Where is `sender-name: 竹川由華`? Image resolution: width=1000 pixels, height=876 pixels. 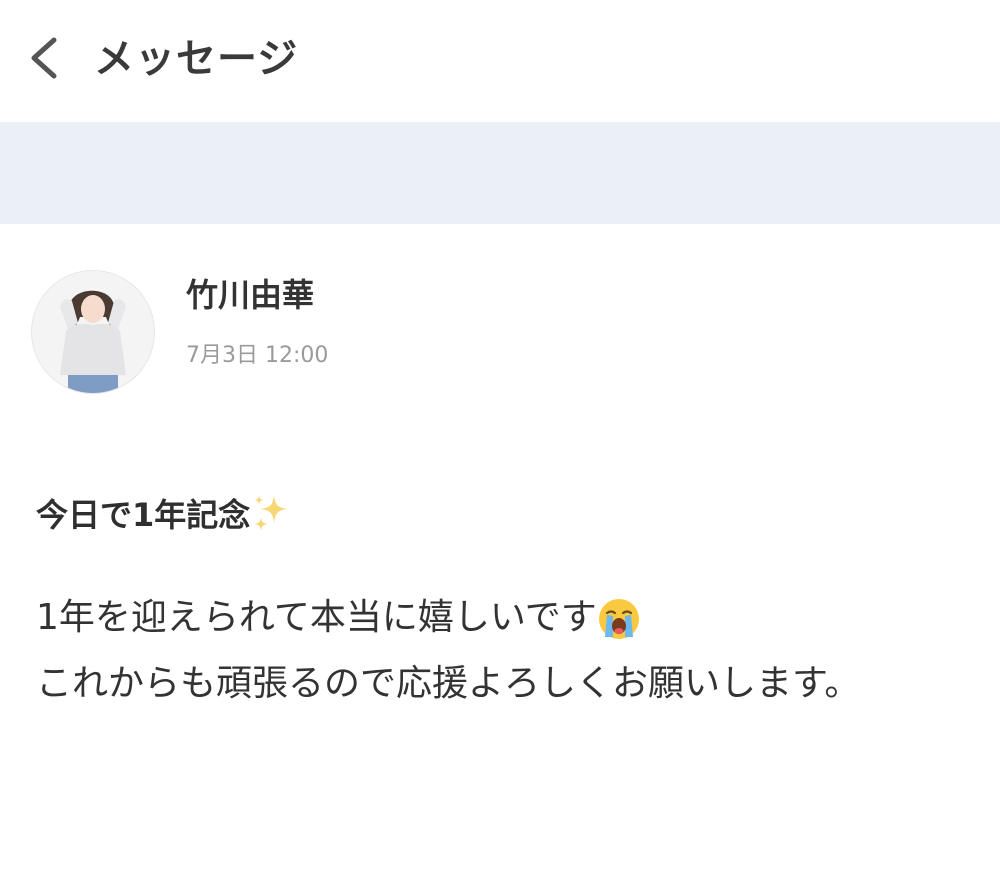 sender-name: 竹川由華 is located at coordinates (250, 295).